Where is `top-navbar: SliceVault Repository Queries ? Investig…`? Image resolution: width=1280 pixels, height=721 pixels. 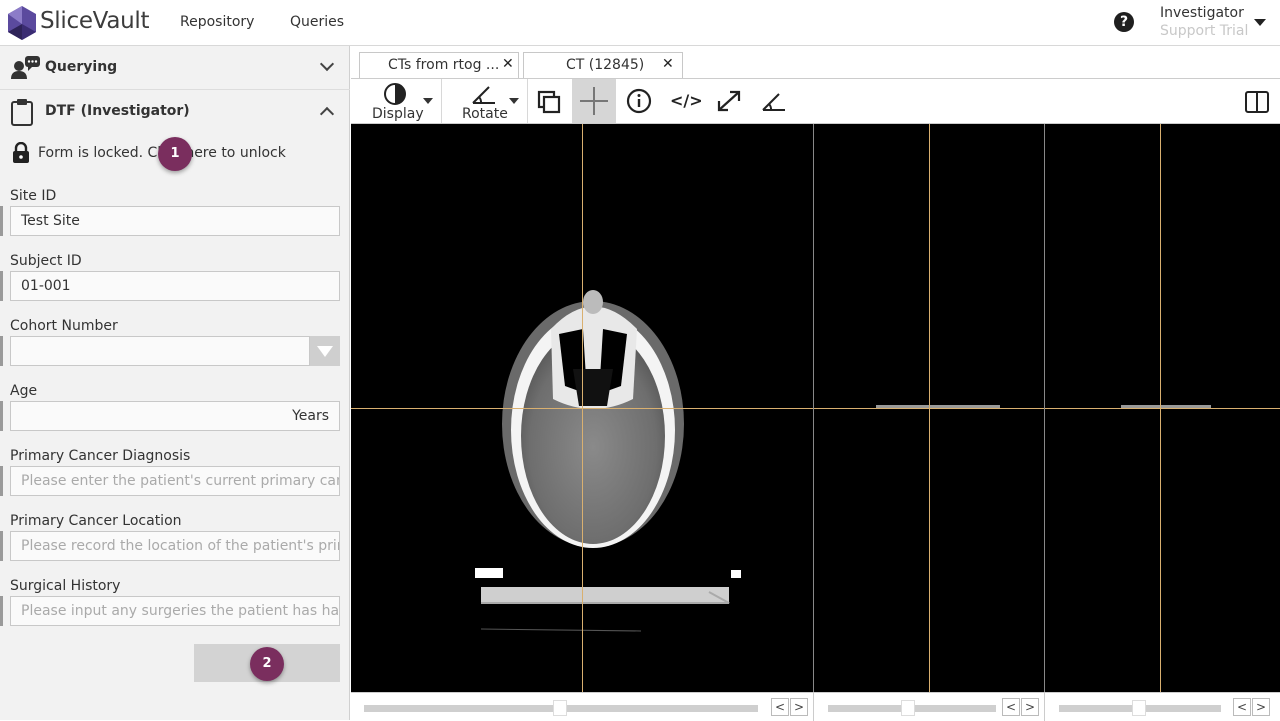 top-navbar: SliceVault Repository Queries ? Investig… is located at coordinates (640, 23).